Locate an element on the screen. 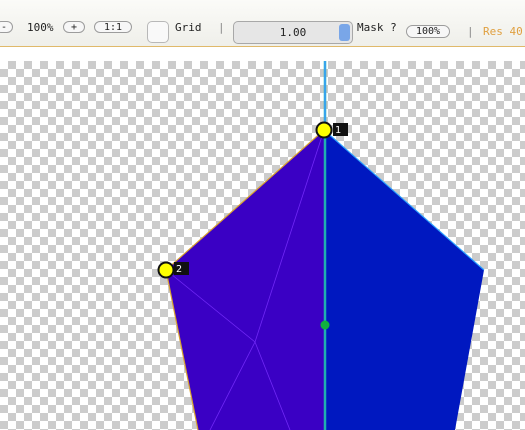 The height and width of the screenshot is (430, 525). vertex-2-label: 2 is located at coordinates (179, 269).